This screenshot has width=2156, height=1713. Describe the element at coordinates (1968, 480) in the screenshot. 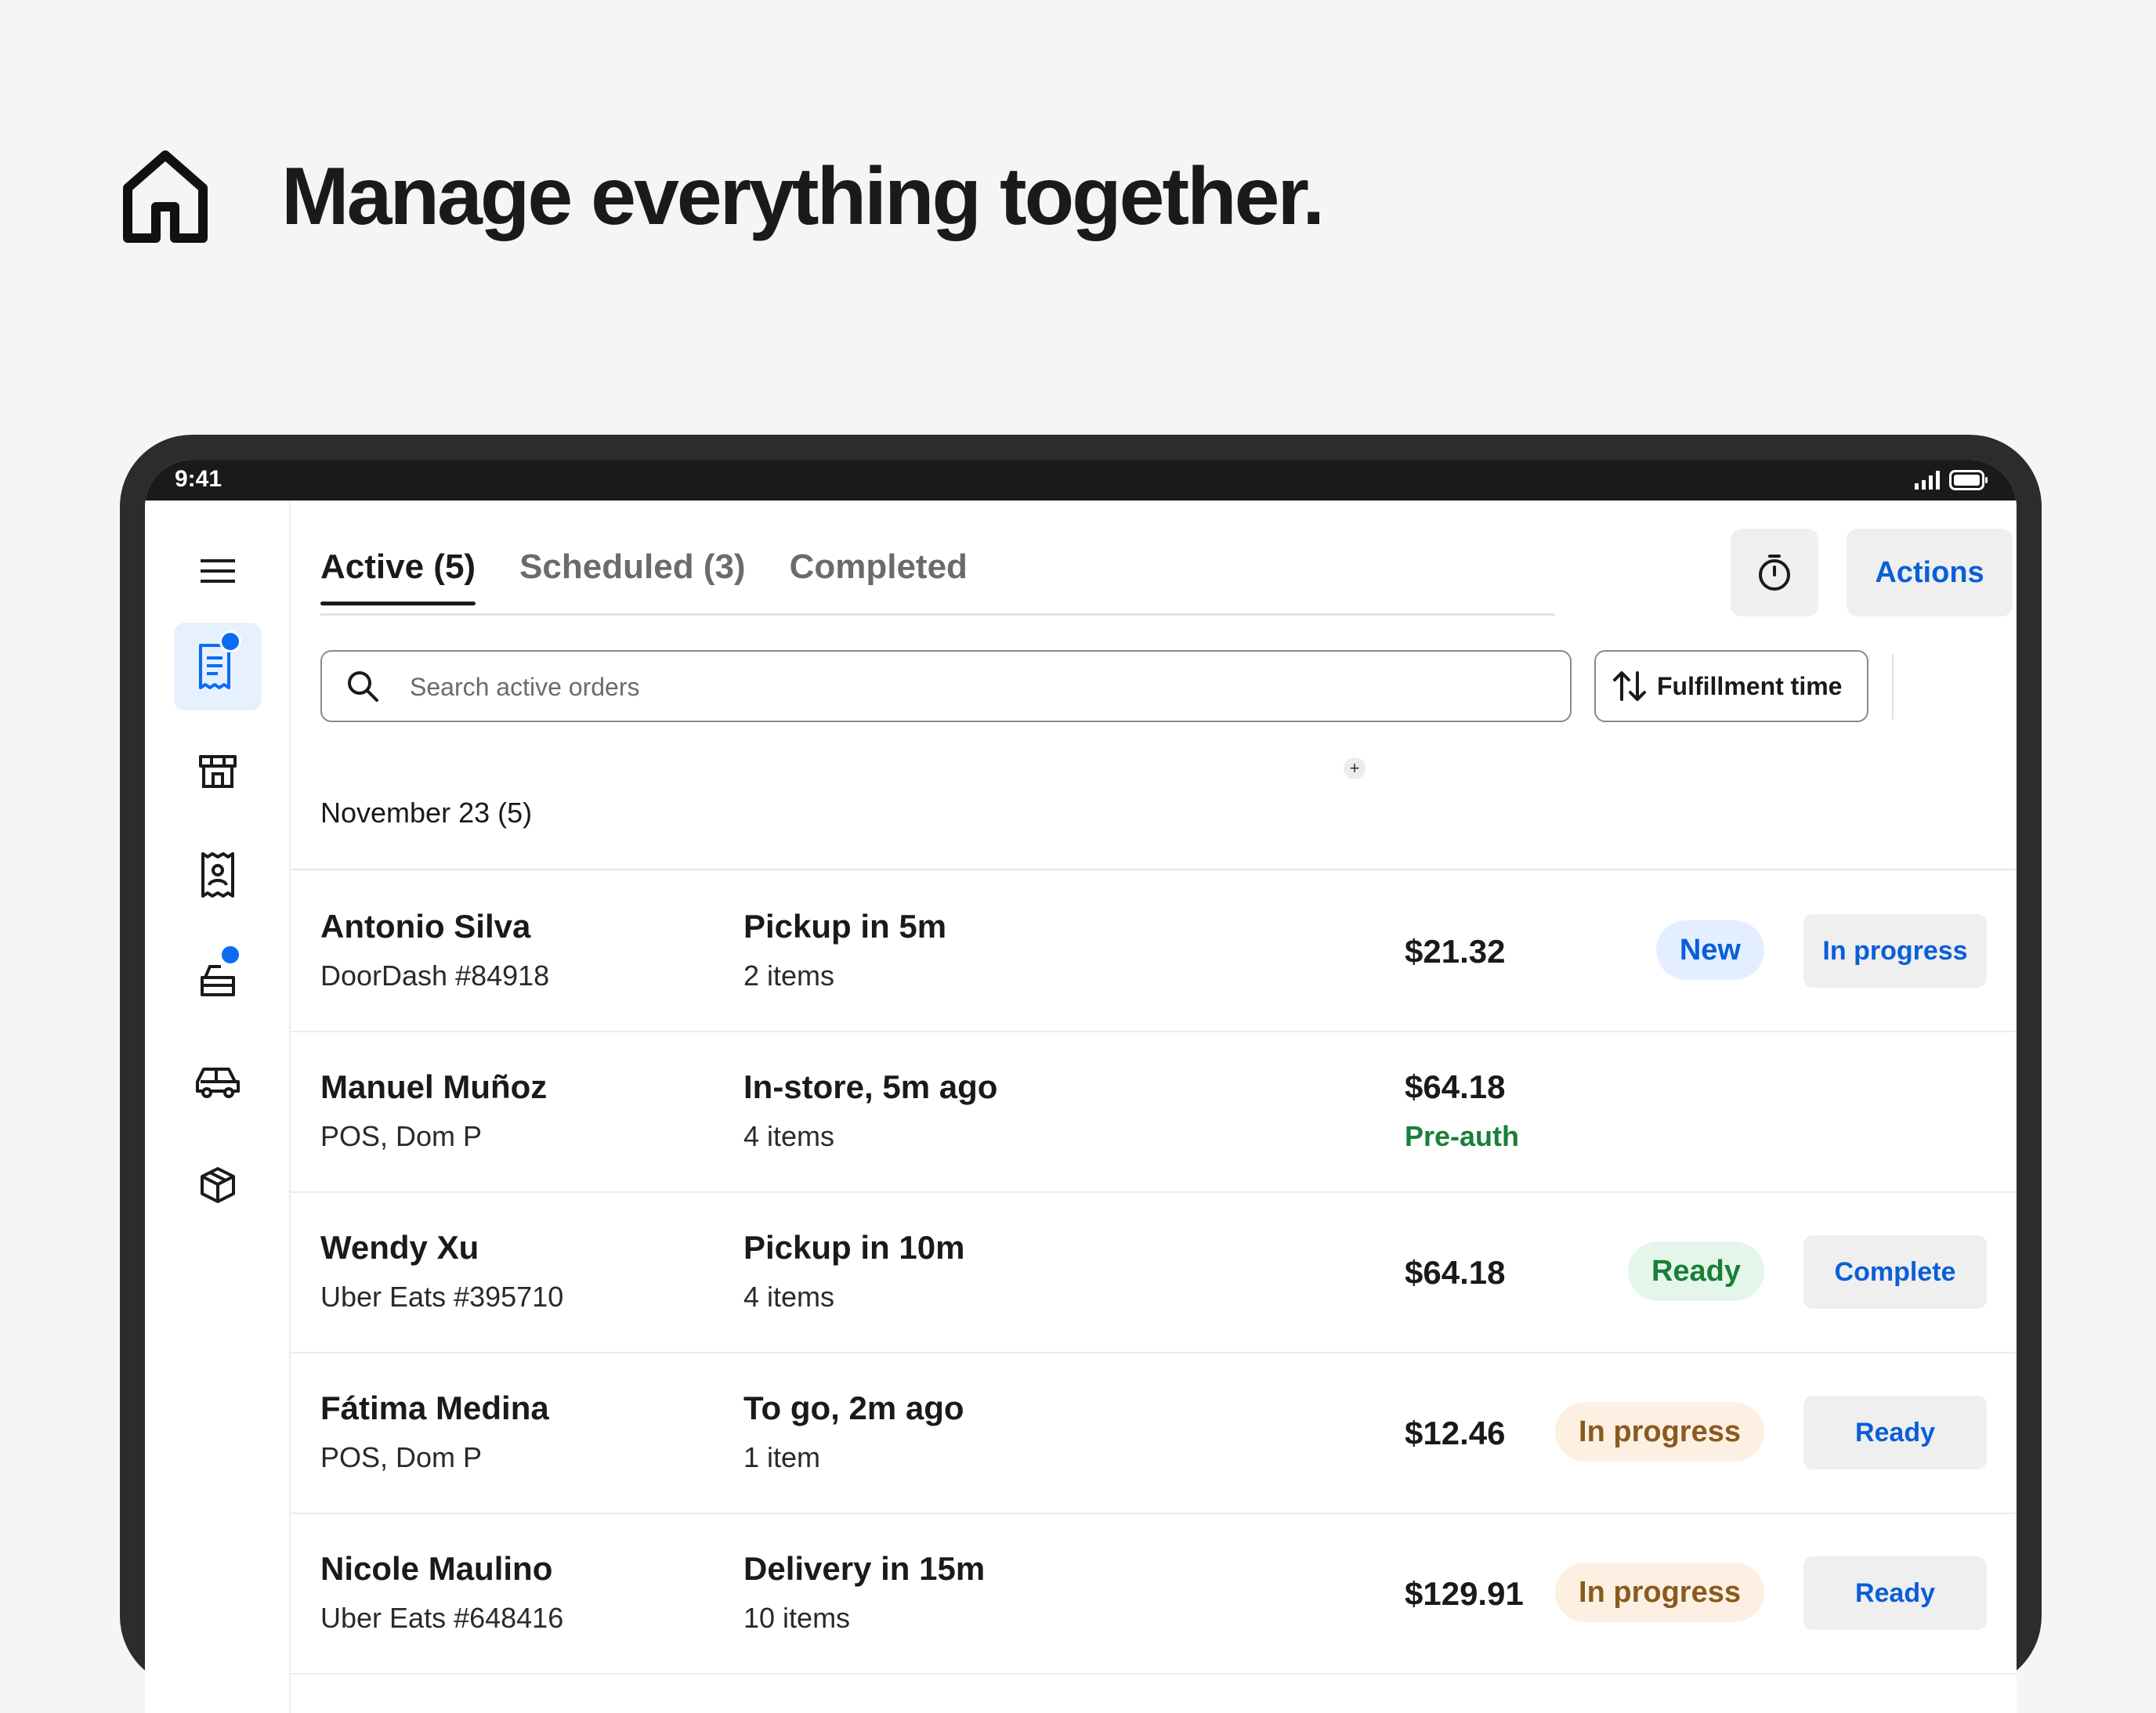

I see `battery-icon` at that location.